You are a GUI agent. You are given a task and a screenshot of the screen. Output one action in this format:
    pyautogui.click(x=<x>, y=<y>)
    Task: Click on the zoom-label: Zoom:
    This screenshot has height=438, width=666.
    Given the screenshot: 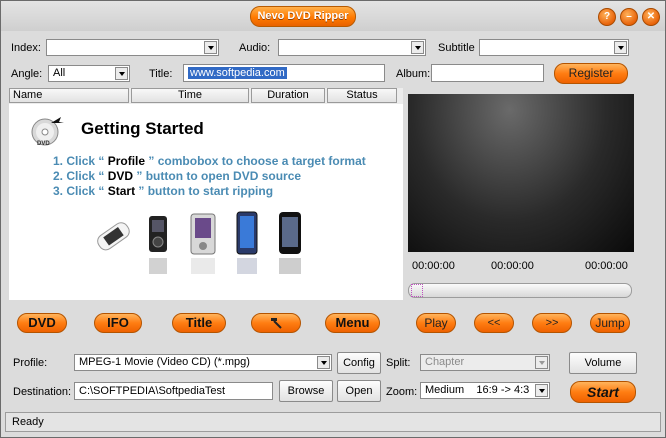 What is the action you would take?
    pyautogui.click(x=402, y=392)
    